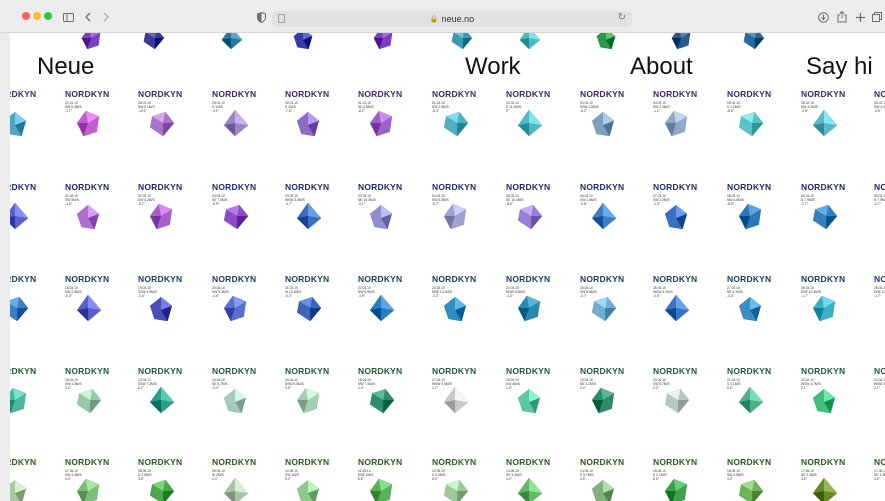  What do you see at coordinates (65, 67) in the screenshot?
I see `brand-logo: Neue` at bounding box center [65, 67].